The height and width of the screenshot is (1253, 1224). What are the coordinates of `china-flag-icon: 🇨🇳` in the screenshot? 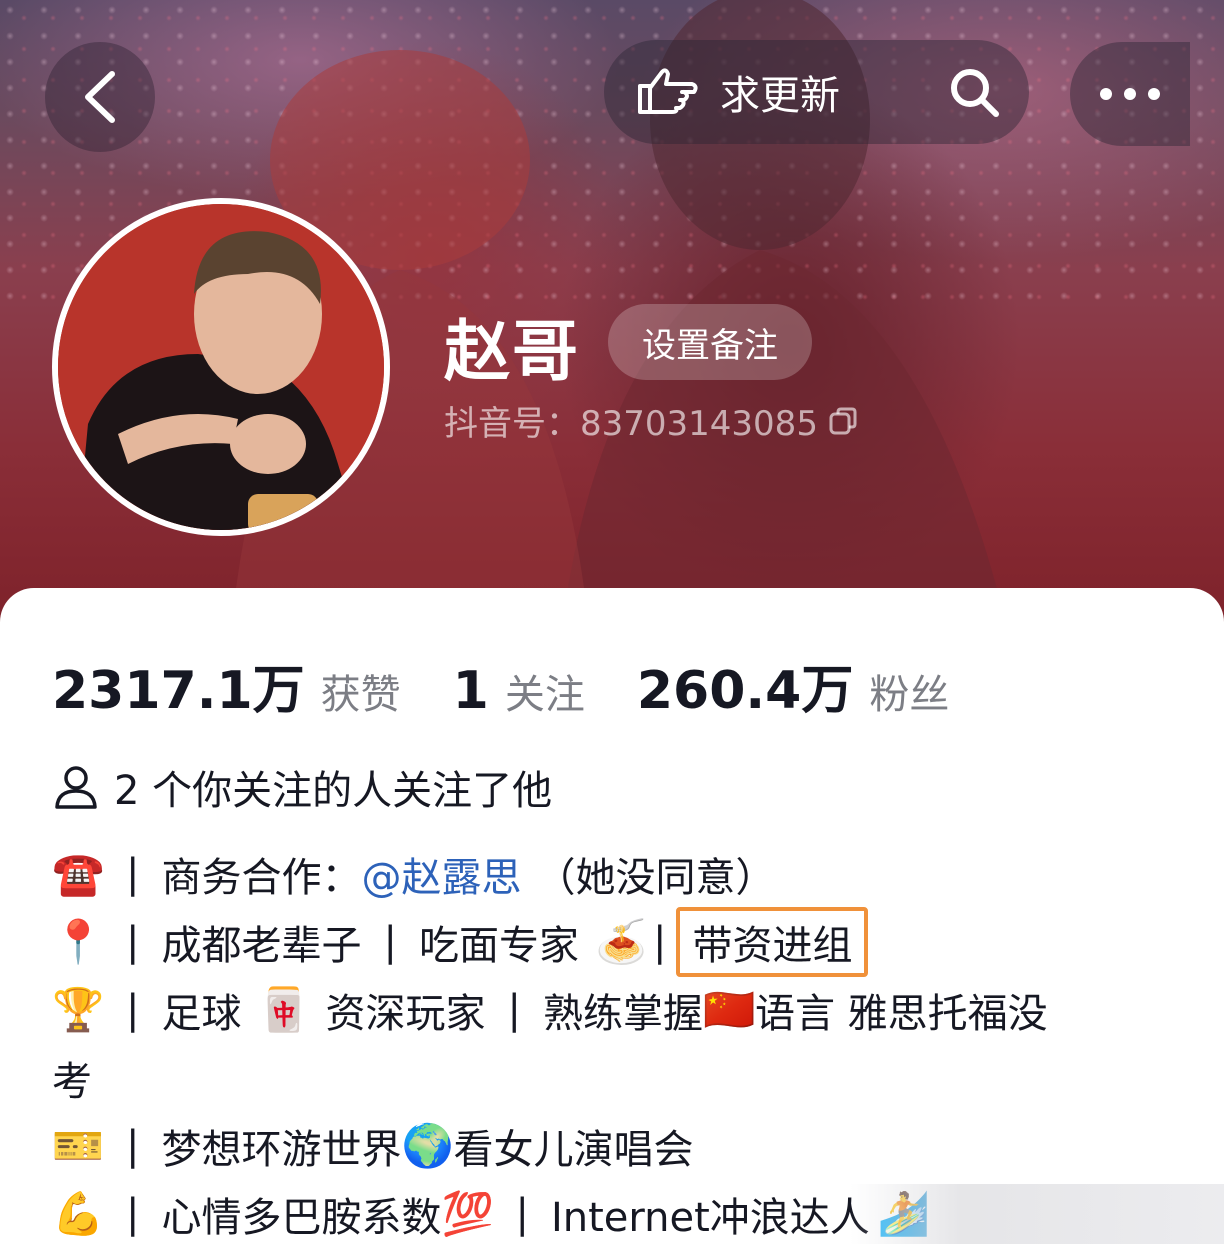 It's located at (729, 1009).